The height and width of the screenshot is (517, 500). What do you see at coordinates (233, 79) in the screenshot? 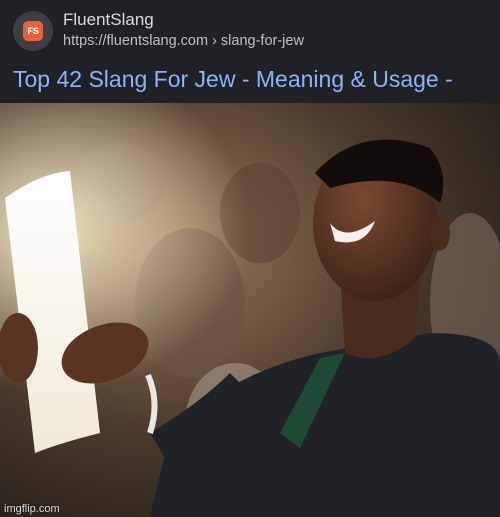
I see `result-title-link: Top 42 Slang For Jew - Meaning & Usage -` at bounding box center [233, 79].